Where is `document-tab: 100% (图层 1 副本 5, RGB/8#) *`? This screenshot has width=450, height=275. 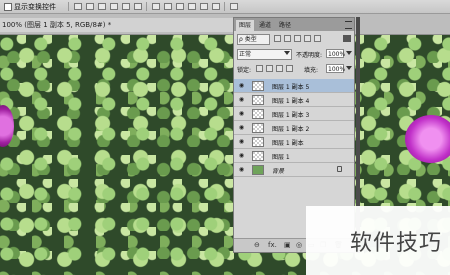 document-tab: 100% (图层 1 副本 5, RGB/8#) * is located at coordinates (119, 25).